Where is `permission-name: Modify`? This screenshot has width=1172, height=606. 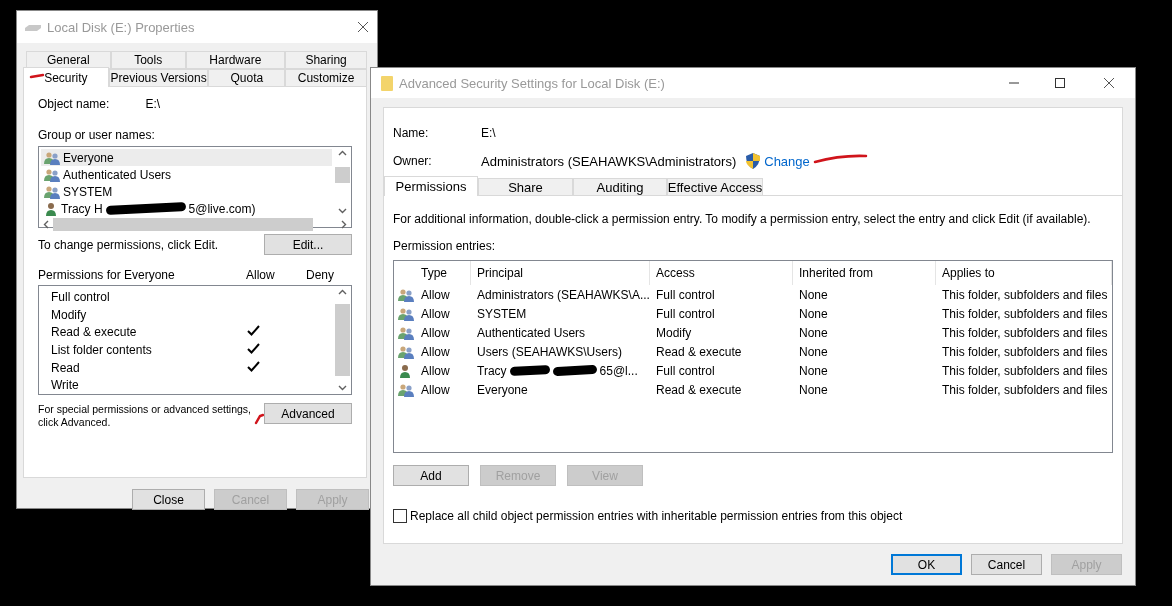
permission-name: Modify is located at coordinates (69, 314).